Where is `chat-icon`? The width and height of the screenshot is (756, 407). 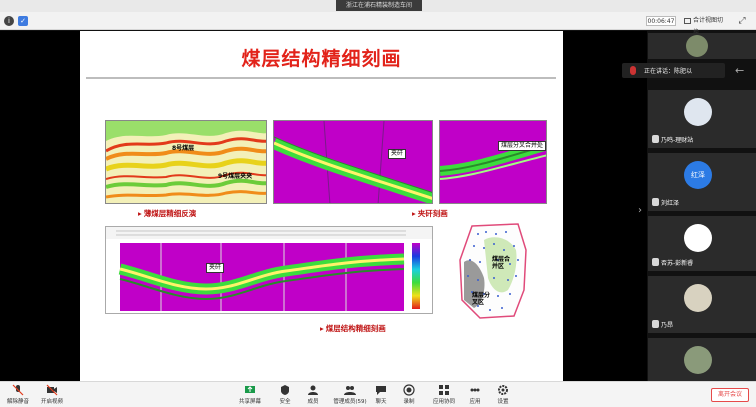 chat-icon is located at coordinates (381, 390).